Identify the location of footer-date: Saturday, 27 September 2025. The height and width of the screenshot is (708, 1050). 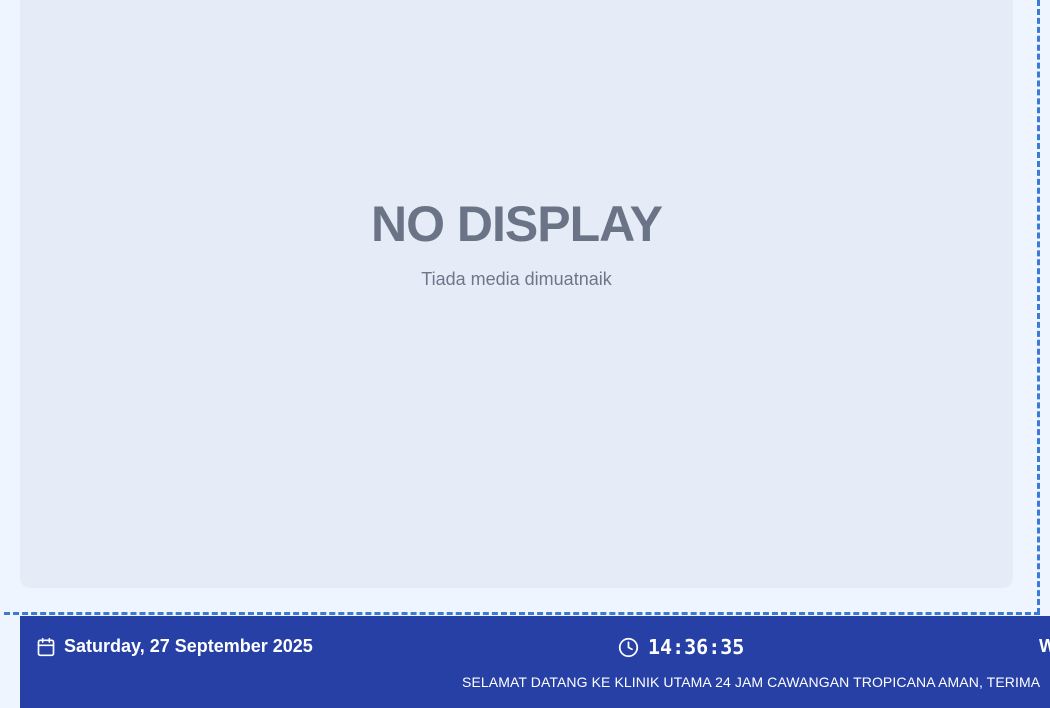
(174, 646).